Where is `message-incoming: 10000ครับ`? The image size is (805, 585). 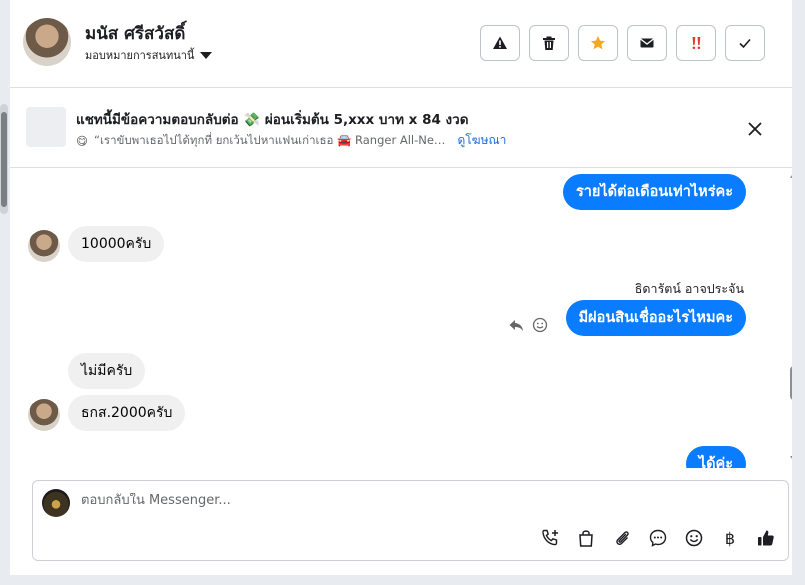
message-incoming: 10000ครับ is located at coordinates (116, 244).